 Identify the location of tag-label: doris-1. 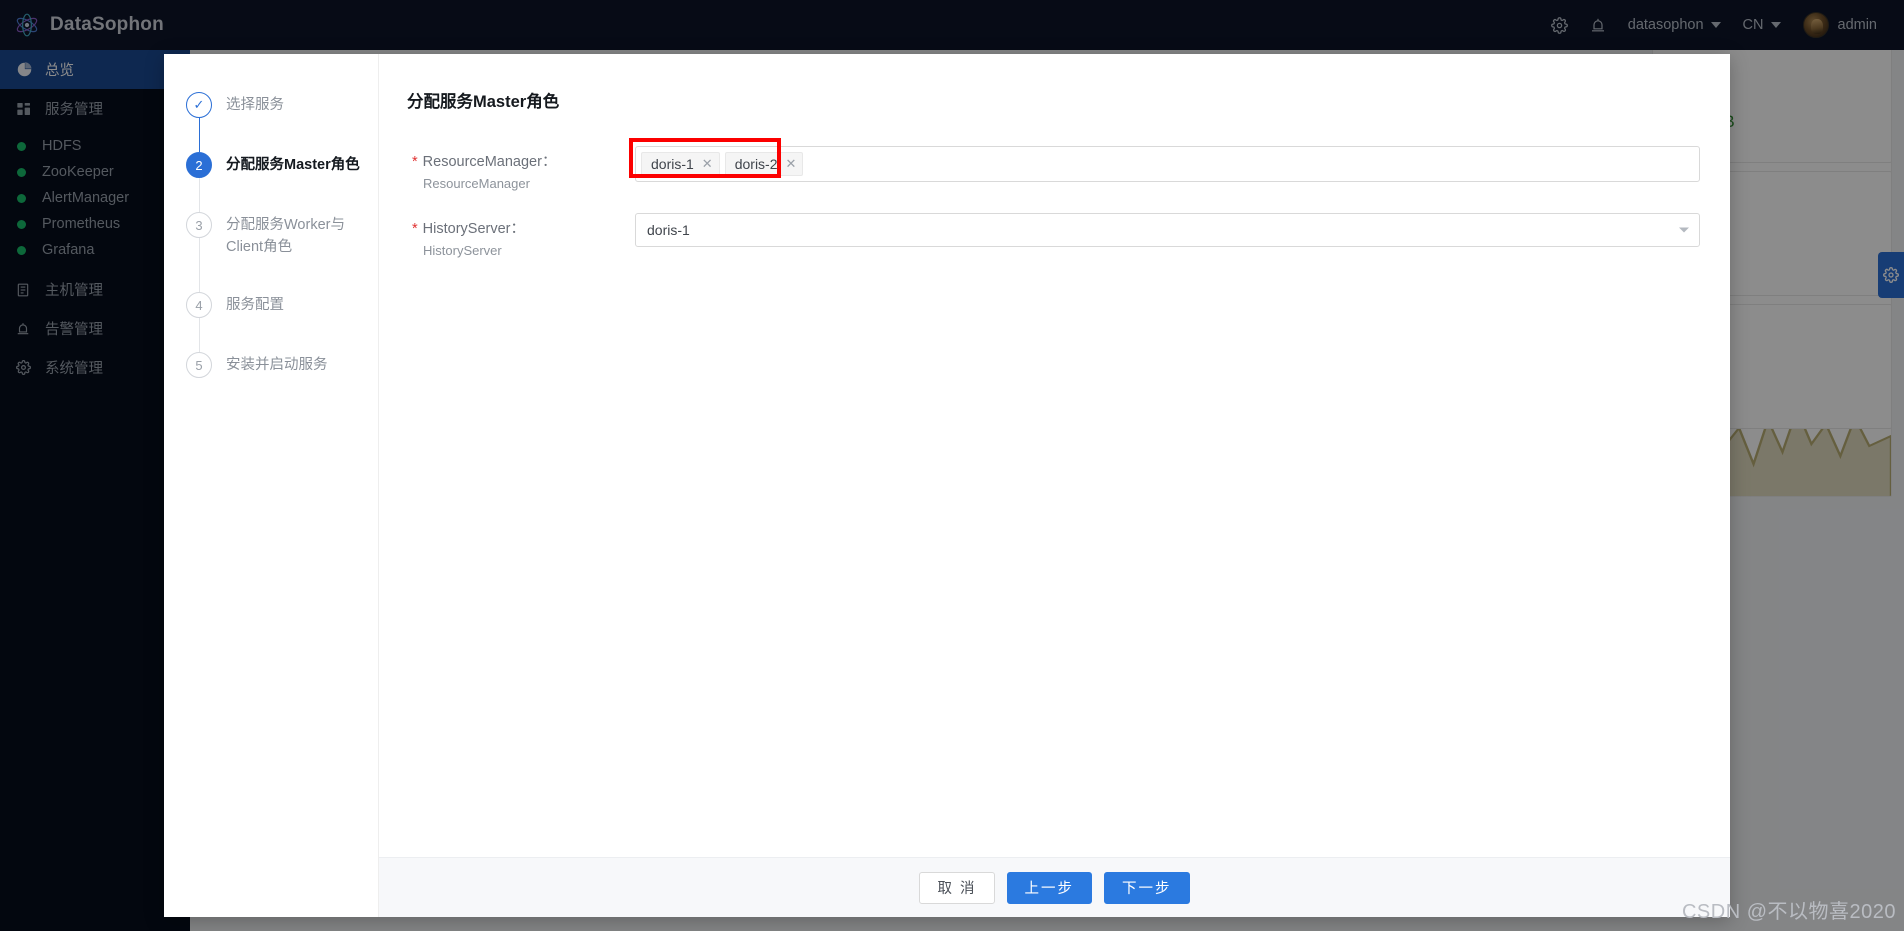
(672, 164).